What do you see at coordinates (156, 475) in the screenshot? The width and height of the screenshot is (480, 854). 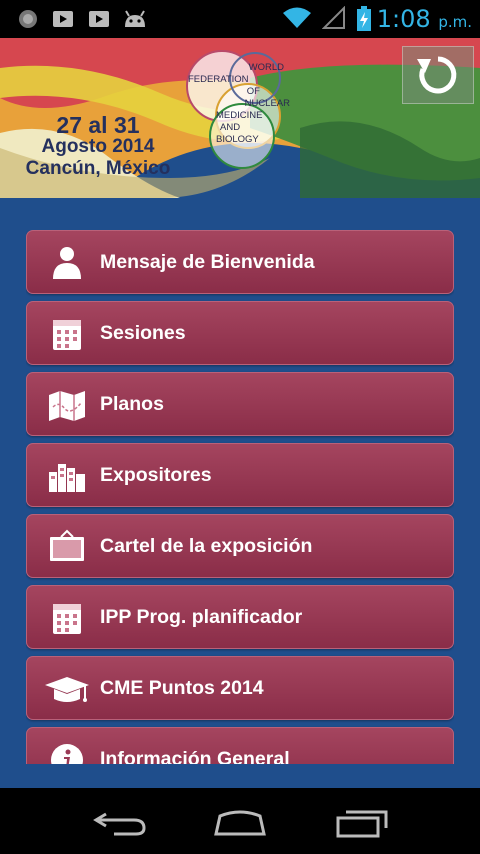 I see `menu-item-label: Expositores` at bounding box center [156, 475].